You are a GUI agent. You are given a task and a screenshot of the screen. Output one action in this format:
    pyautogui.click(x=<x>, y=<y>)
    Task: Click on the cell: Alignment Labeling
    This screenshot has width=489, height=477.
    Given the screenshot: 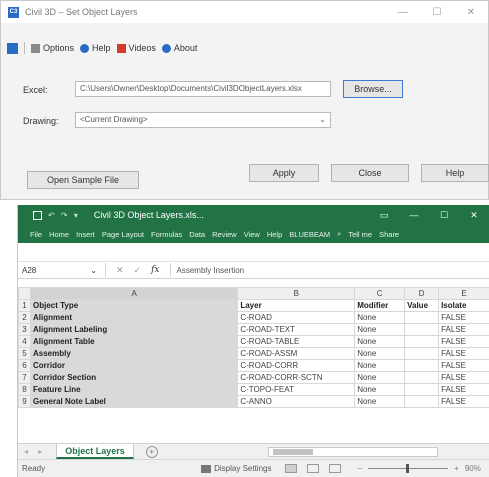 What is the action you would take?
    pyautogui.click(x=134, y=329)
    